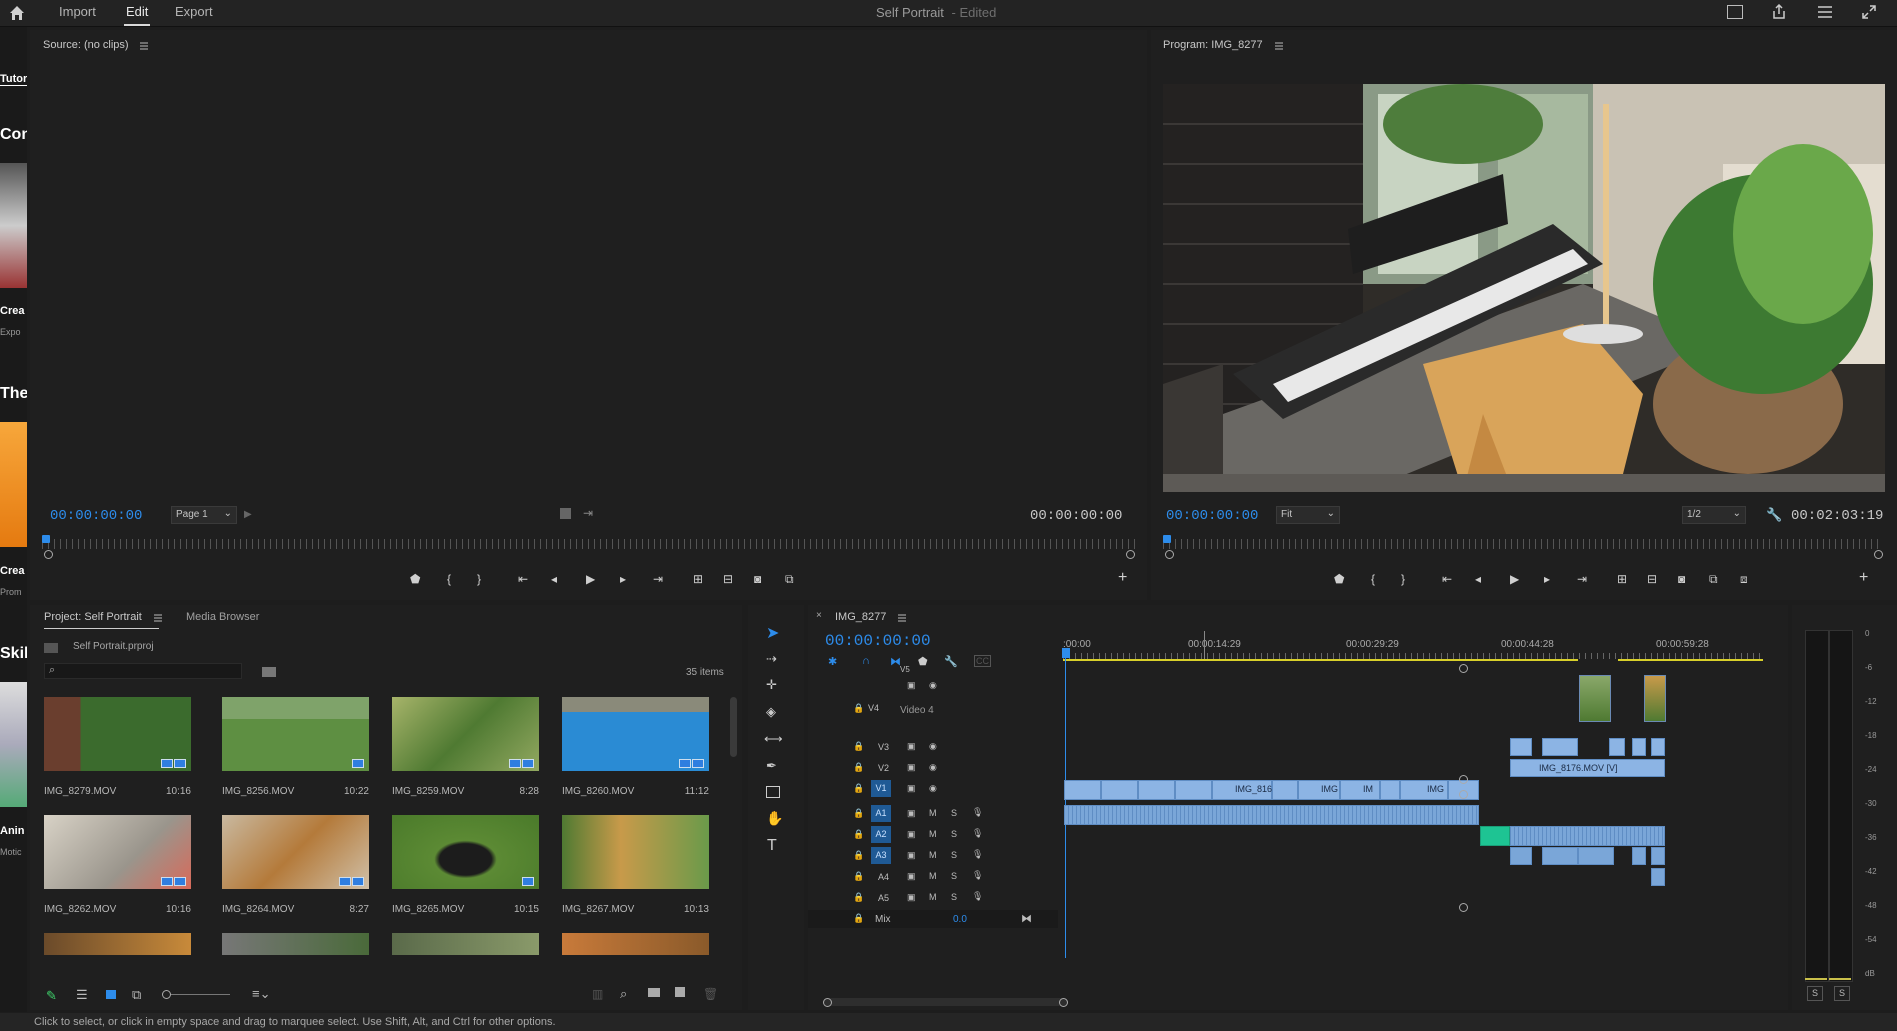 The width and height of the screenshot is (1897, 1031). I want to click on program-zoom-handle-left, so click(1169, 554).